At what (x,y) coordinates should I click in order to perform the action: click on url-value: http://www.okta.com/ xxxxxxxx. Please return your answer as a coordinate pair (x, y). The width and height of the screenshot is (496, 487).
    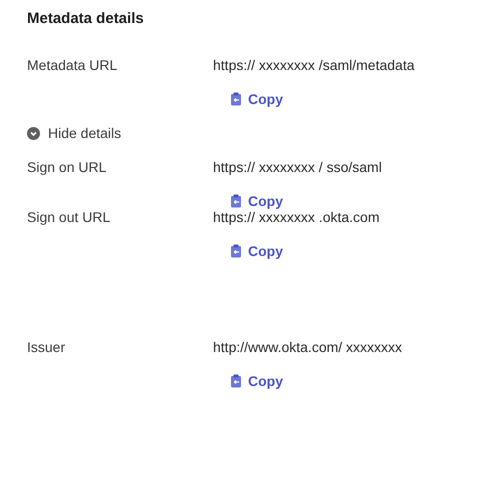
    Looking at the image, I should click on (308, 347).